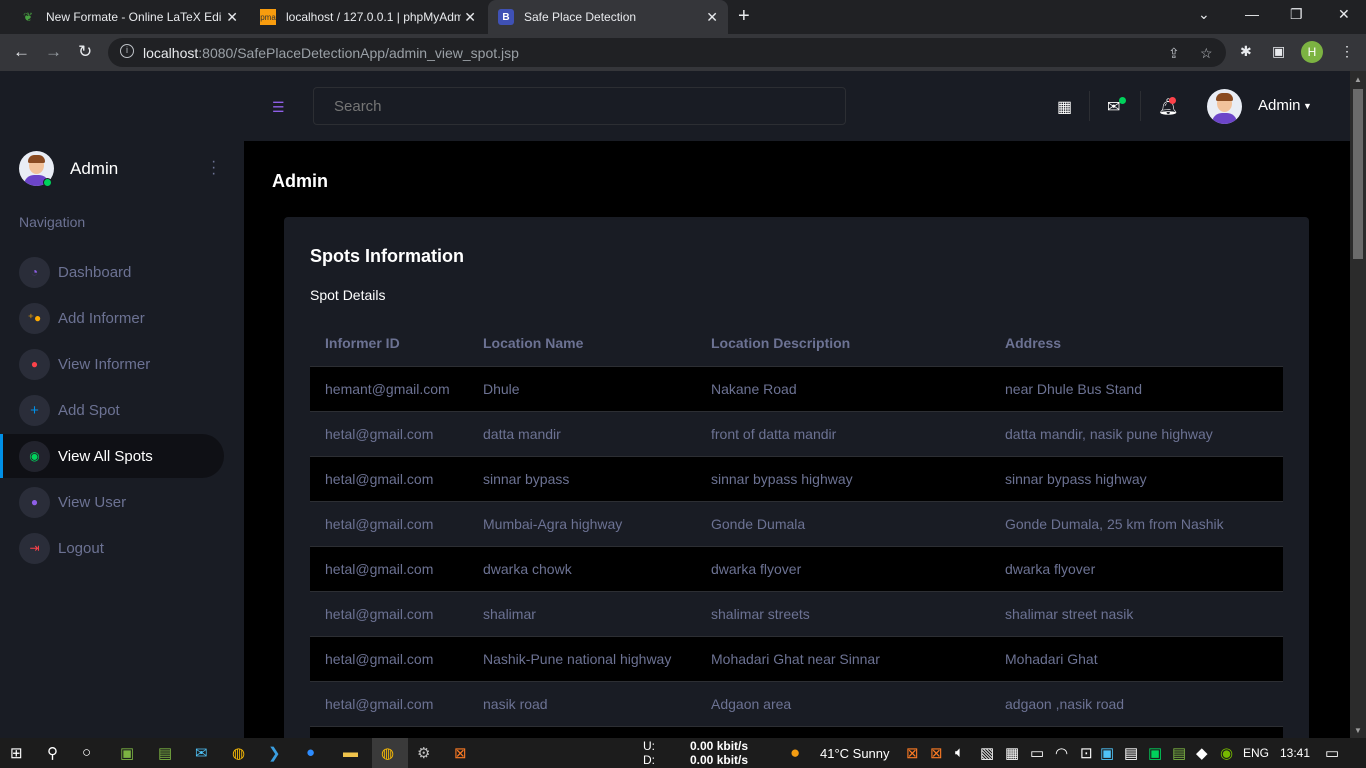 Image resolution: width=1366 pixels, height=768 pixels. What do you see at coordinates (21, 52) in the screenshot?
I see `back-icon: ←` at bounding box center [21, 52].